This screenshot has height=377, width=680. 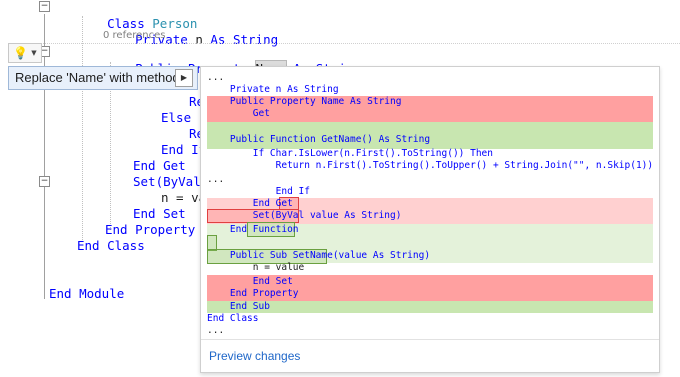 What do you see at coordinates (238, 113) in the screenshot?
I see `preview-line: Get` at bounding box center [238, 113].